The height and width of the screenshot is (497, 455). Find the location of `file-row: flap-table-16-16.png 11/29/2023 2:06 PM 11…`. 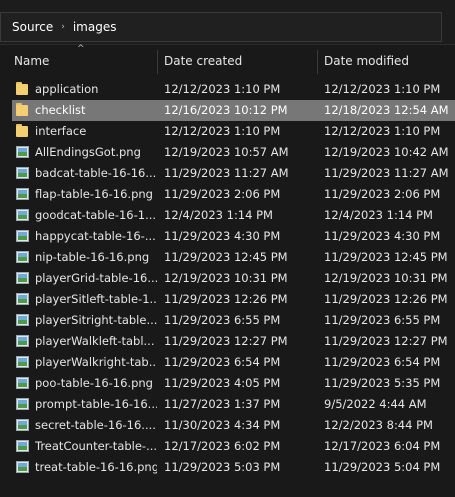

file-row: flap-table-16-16.png 11/29/2023 2:06 PM 11… is located at coordinates (227, 194).